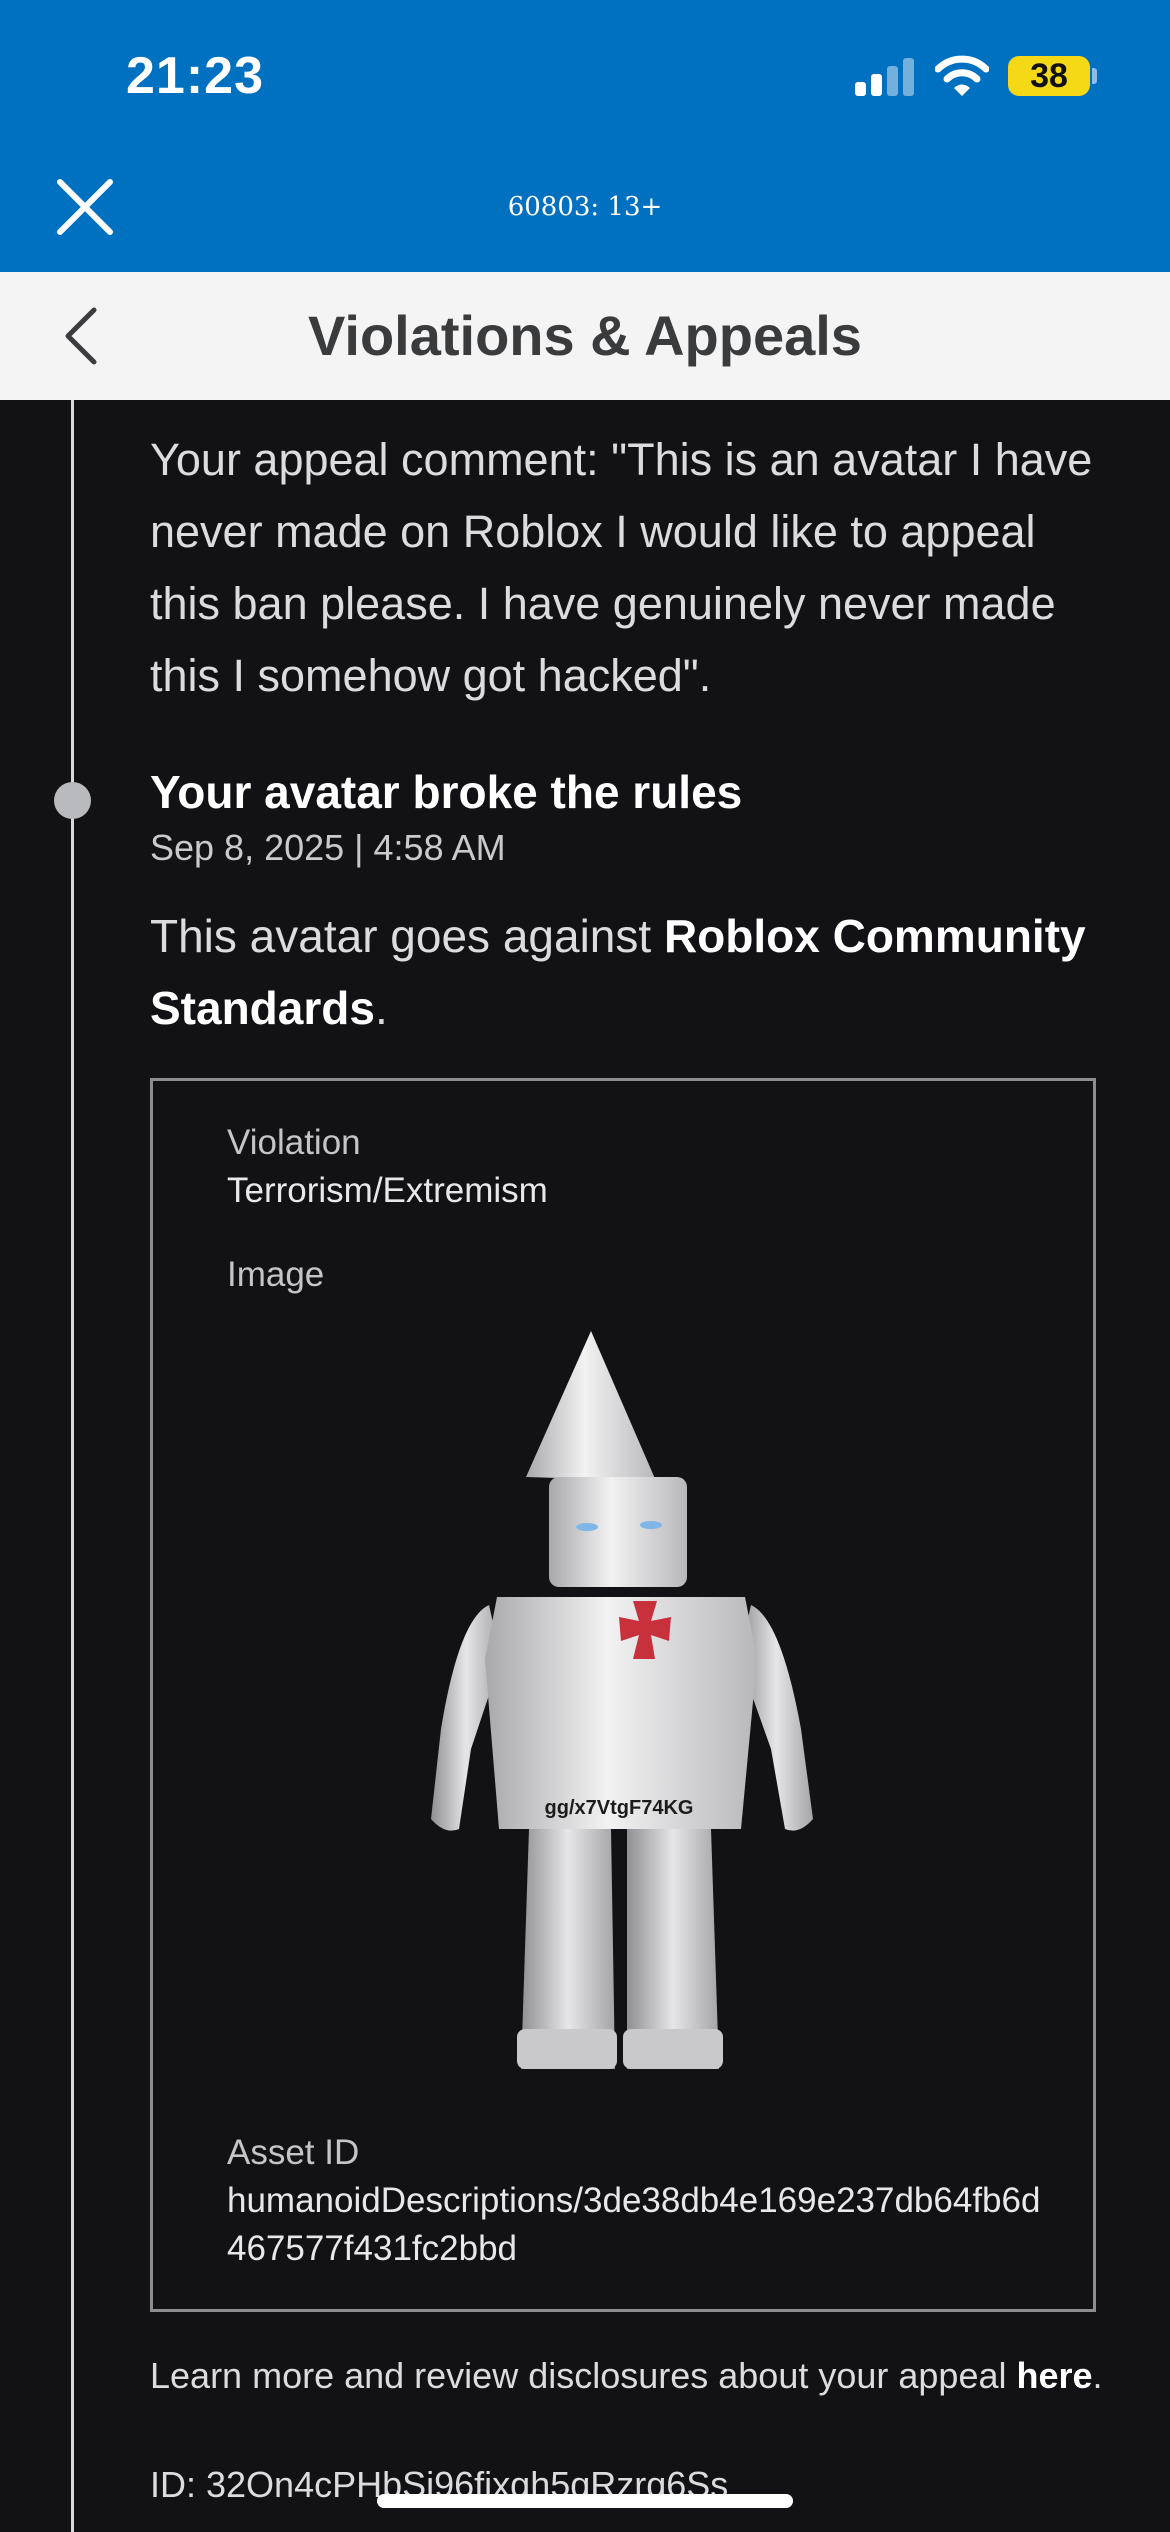  Describe the element at coordinates (72, 800) in the screenshot. I see `timeline-dot` at that location.